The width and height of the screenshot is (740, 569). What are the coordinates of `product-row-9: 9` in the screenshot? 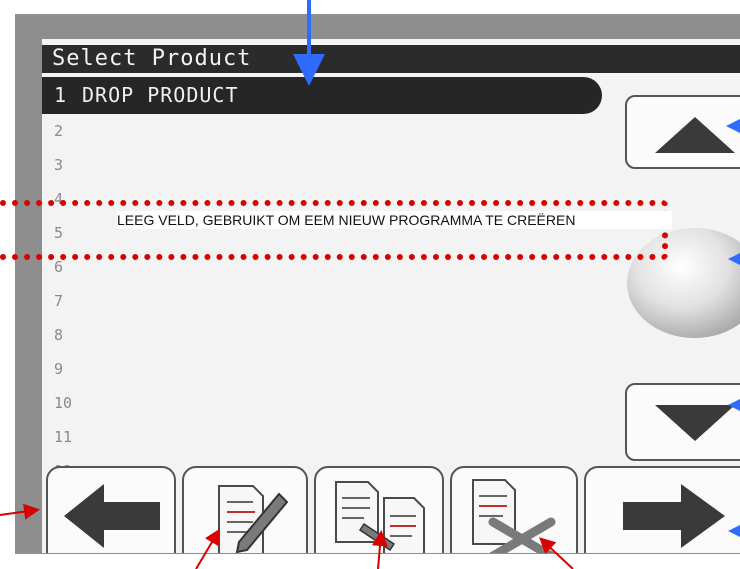 It's located at (332, 369).